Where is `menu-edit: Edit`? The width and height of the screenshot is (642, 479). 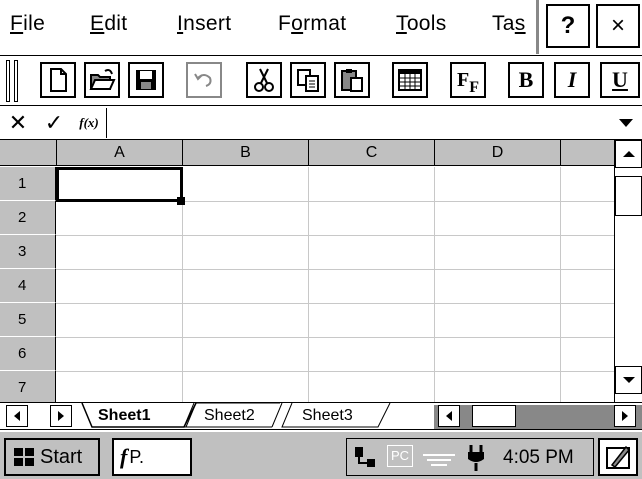 menu-edit: Edit is located at coordinates (108, 24).